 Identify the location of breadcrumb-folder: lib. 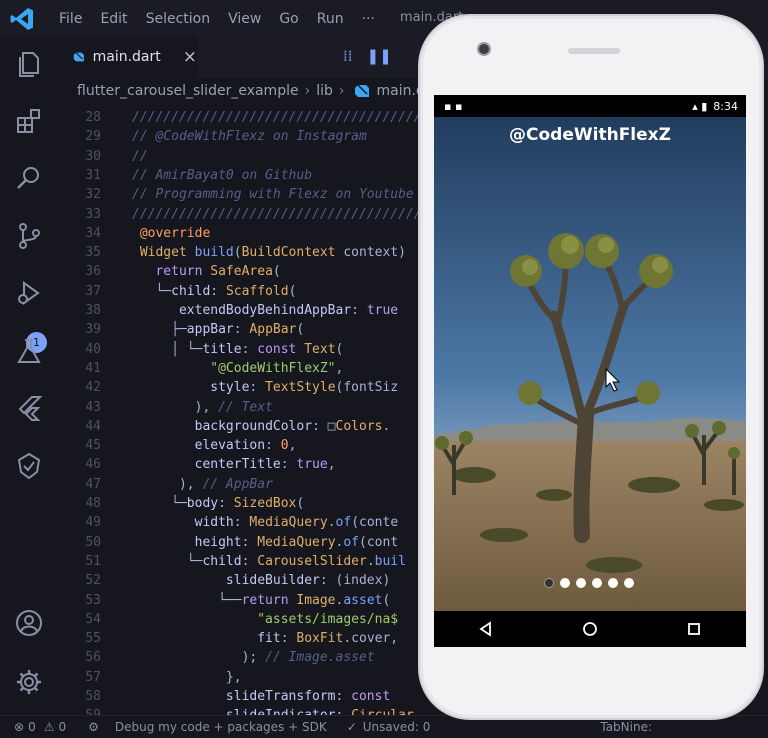
(324, 91).